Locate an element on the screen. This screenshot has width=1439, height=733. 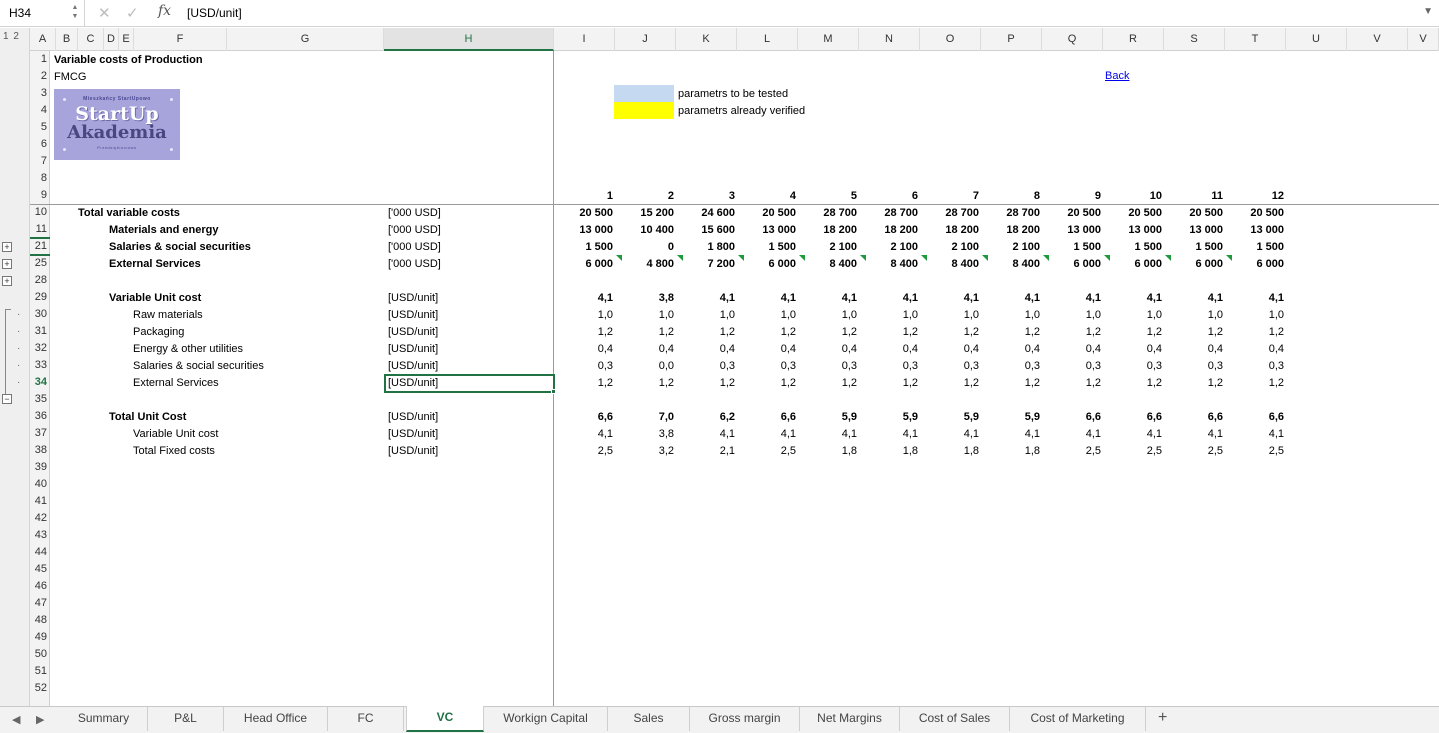
value-cell: 13 000 is located at coordinates (1198, 230).